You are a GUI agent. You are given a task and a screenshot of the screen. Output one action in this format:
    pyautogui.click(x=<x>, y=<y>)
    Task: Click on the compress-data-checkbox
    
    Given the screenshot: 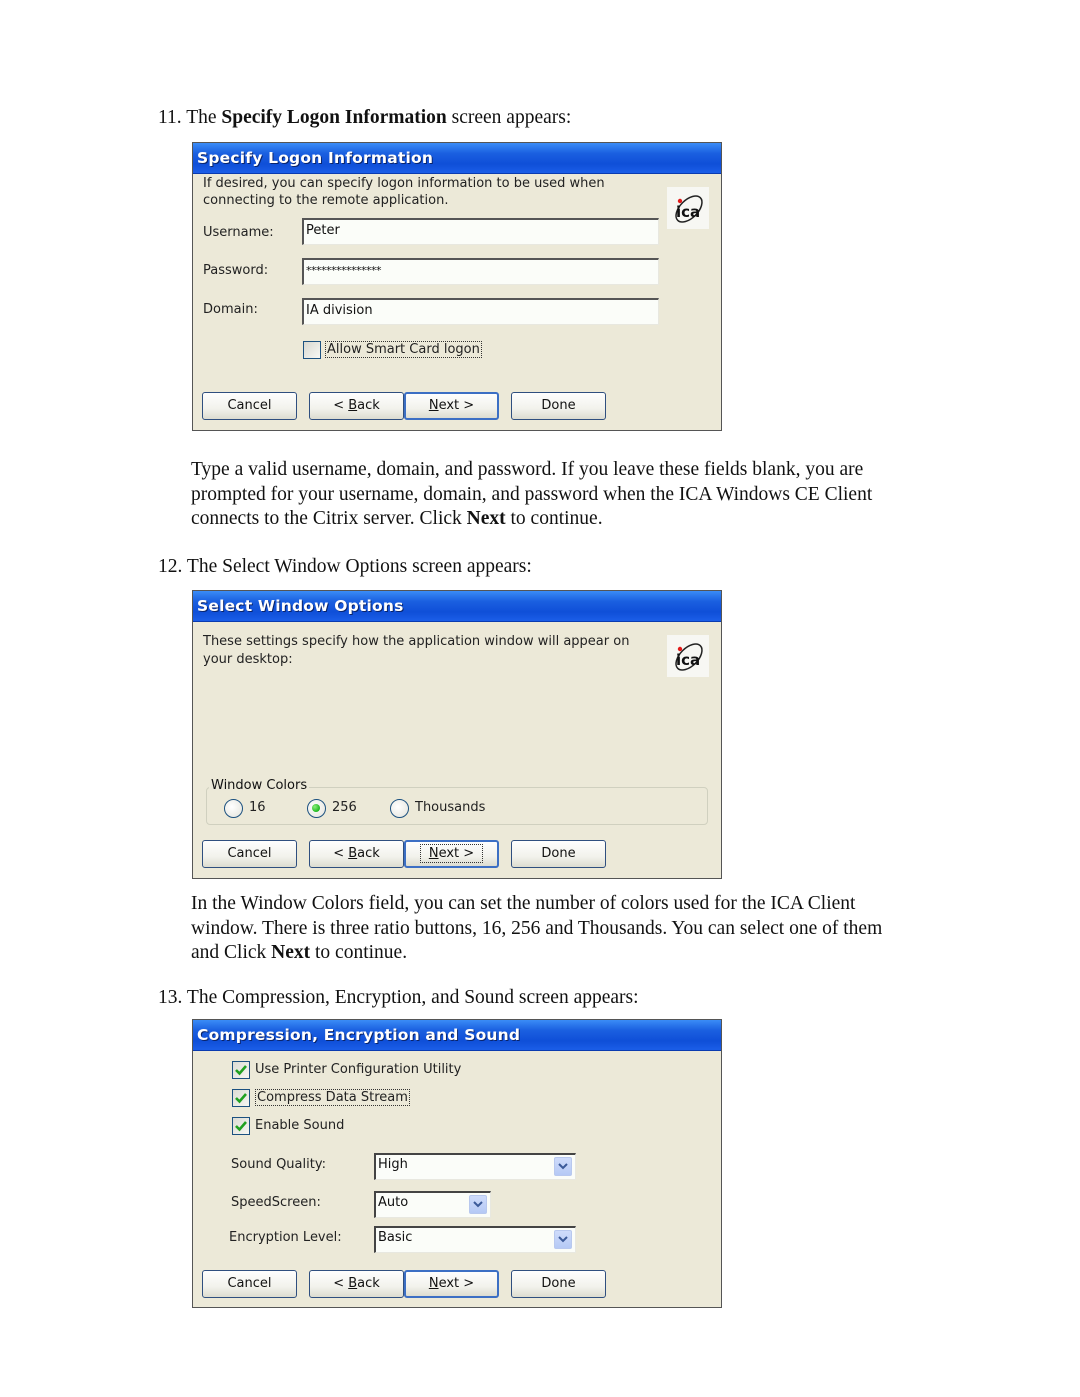 What is the action you would take?
    pyautogui.click(x=241, y=1098)
    